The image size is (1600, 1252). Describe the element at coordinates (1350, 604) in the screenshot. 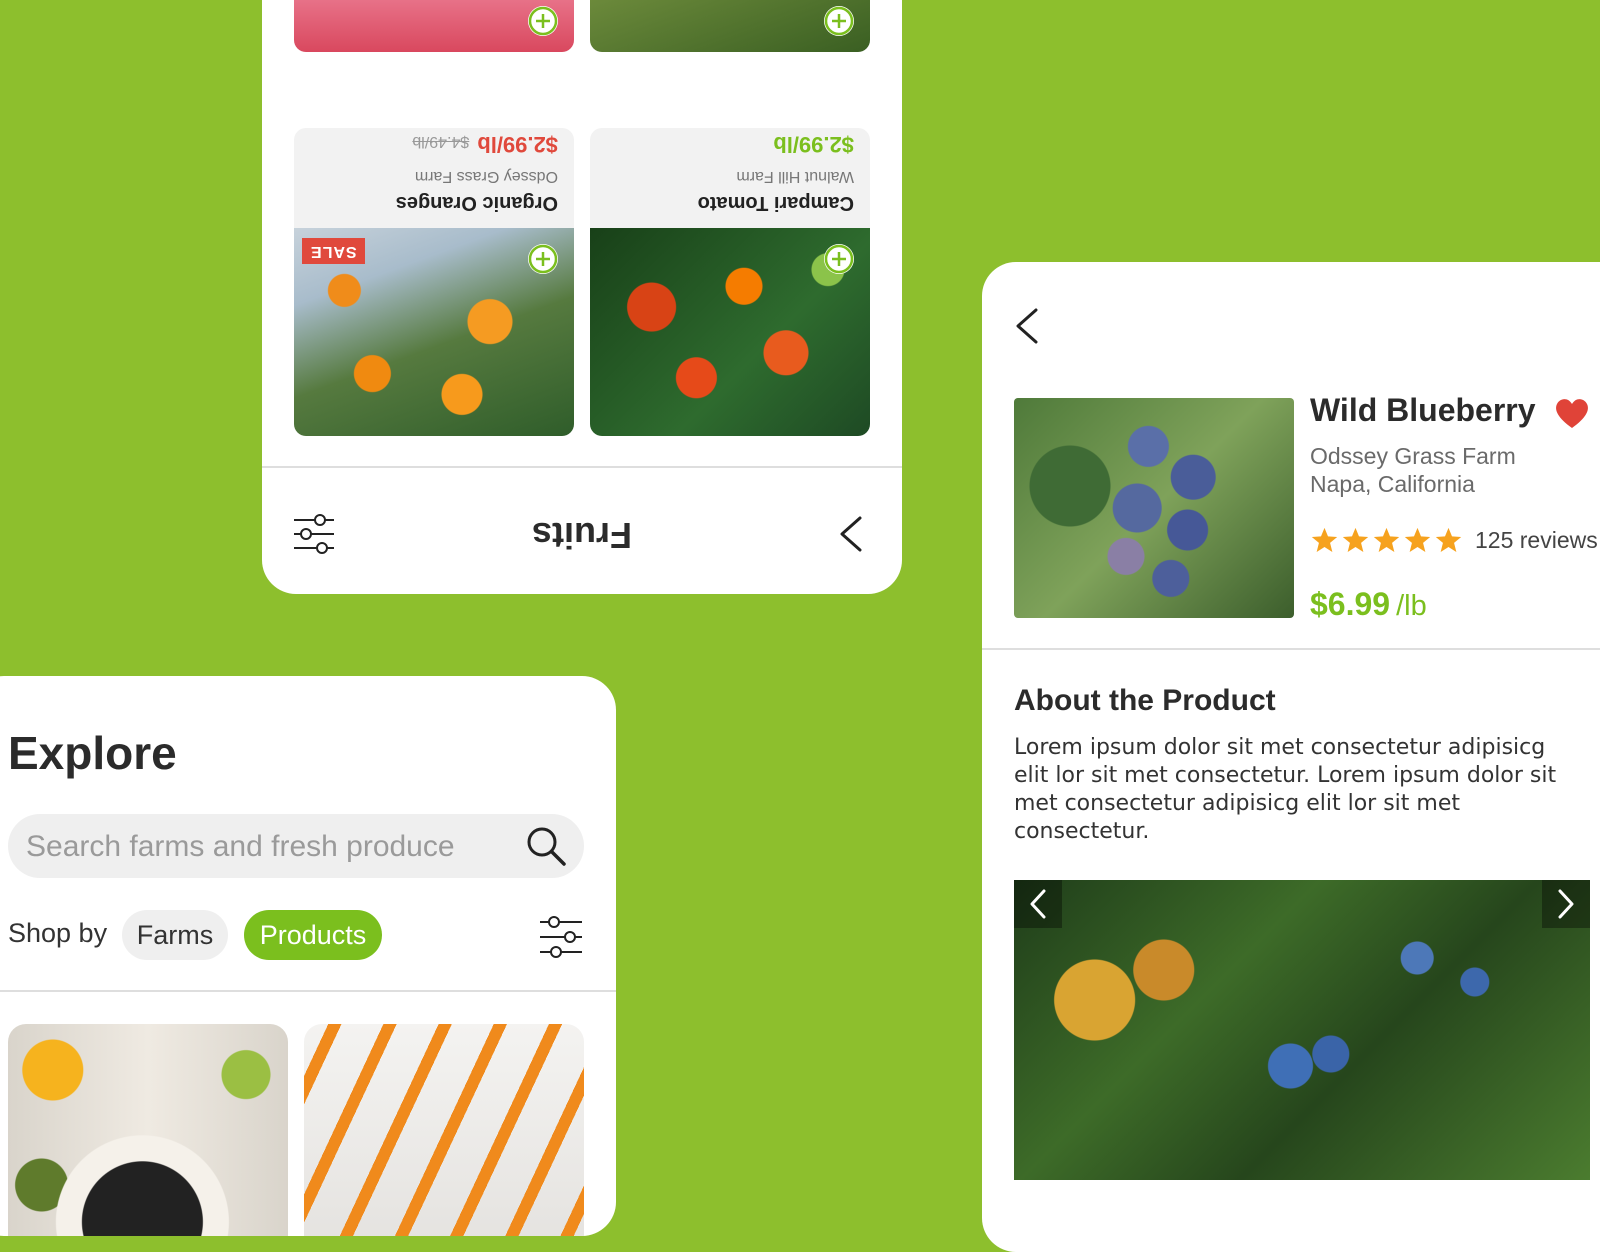

I see `price-value: $6.99` at that location.